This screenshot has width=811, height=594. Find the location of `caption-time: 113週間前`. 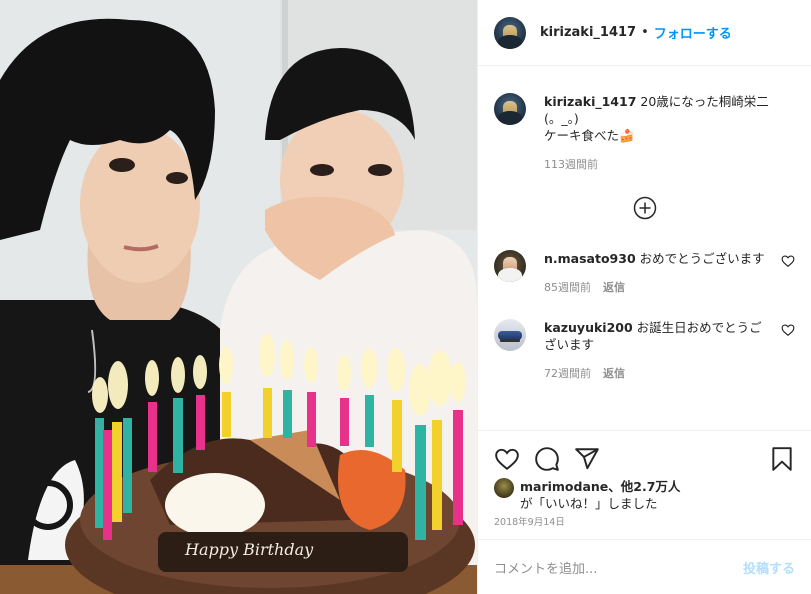

caption-time: 113週間前 is located at coordinates (571, 164).